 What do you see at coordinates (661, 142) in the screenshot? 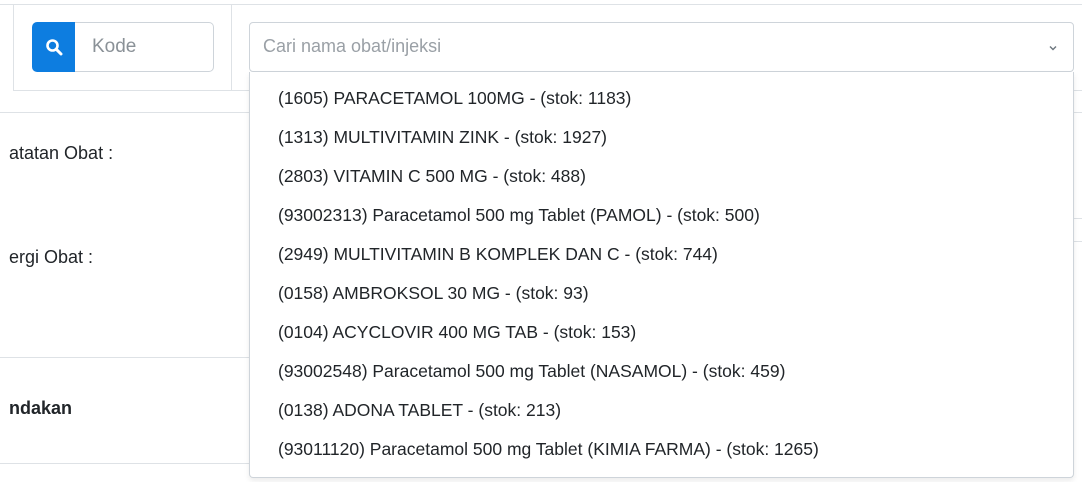
I see `medicine-option: (1313) MULTIVITAMIN ZINK - (stok: 1927)` at bounding box center [661, 142].